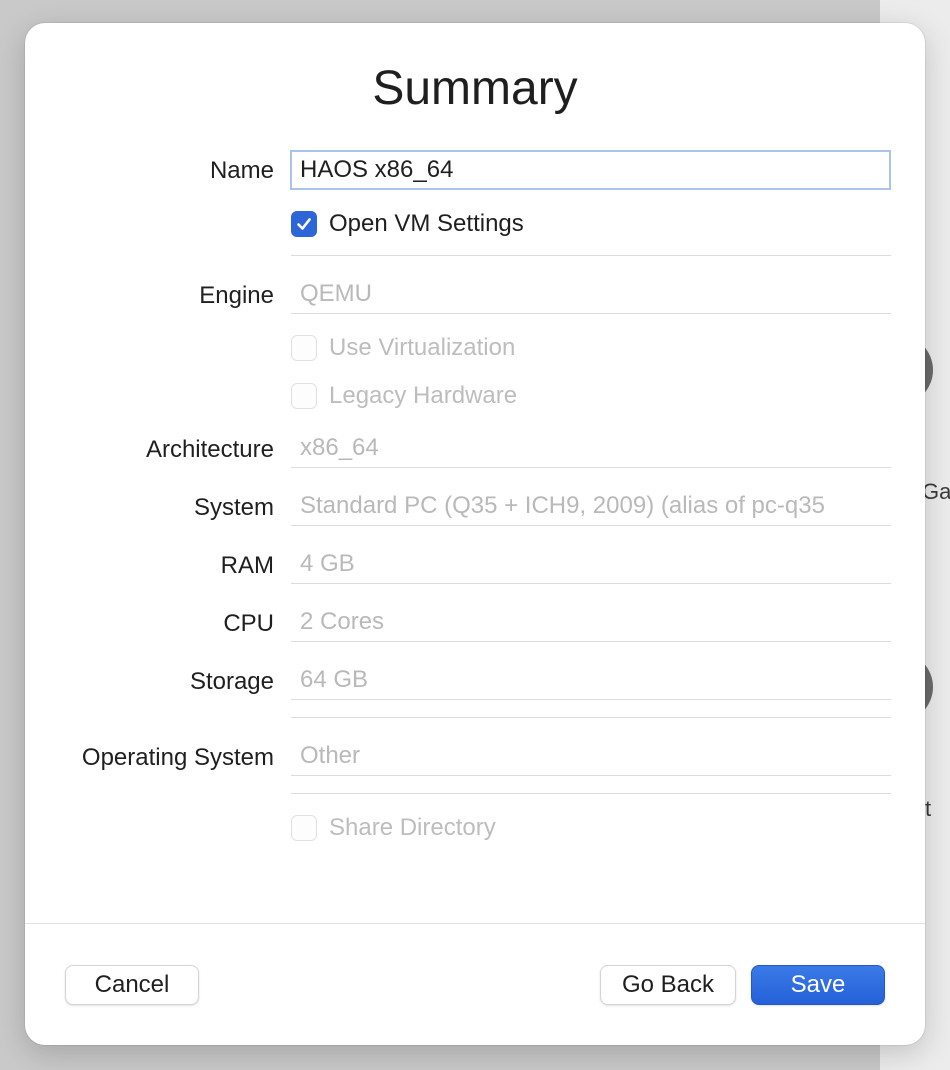  I want to click on legacy-hardware-label: Legacy Hardware, so click(423, 395).